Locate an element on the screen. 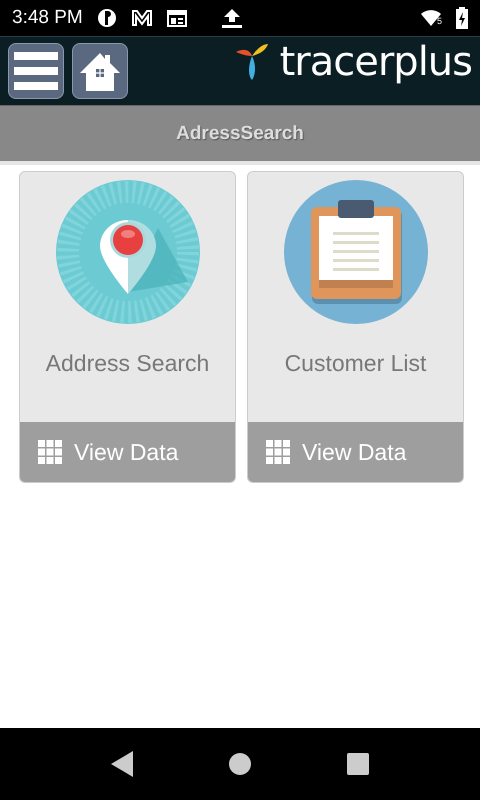 The width and height of the screenshot is (480, 800). menu-icon is located at coordinates (36, 71).